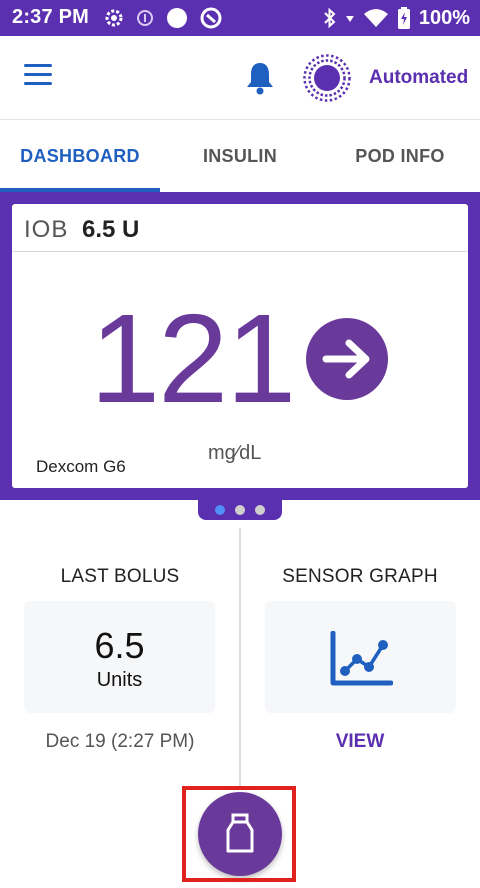  Describe the element at coordinates (330, 18) in the screenshot. I see `bluetooth-icon` at that location.